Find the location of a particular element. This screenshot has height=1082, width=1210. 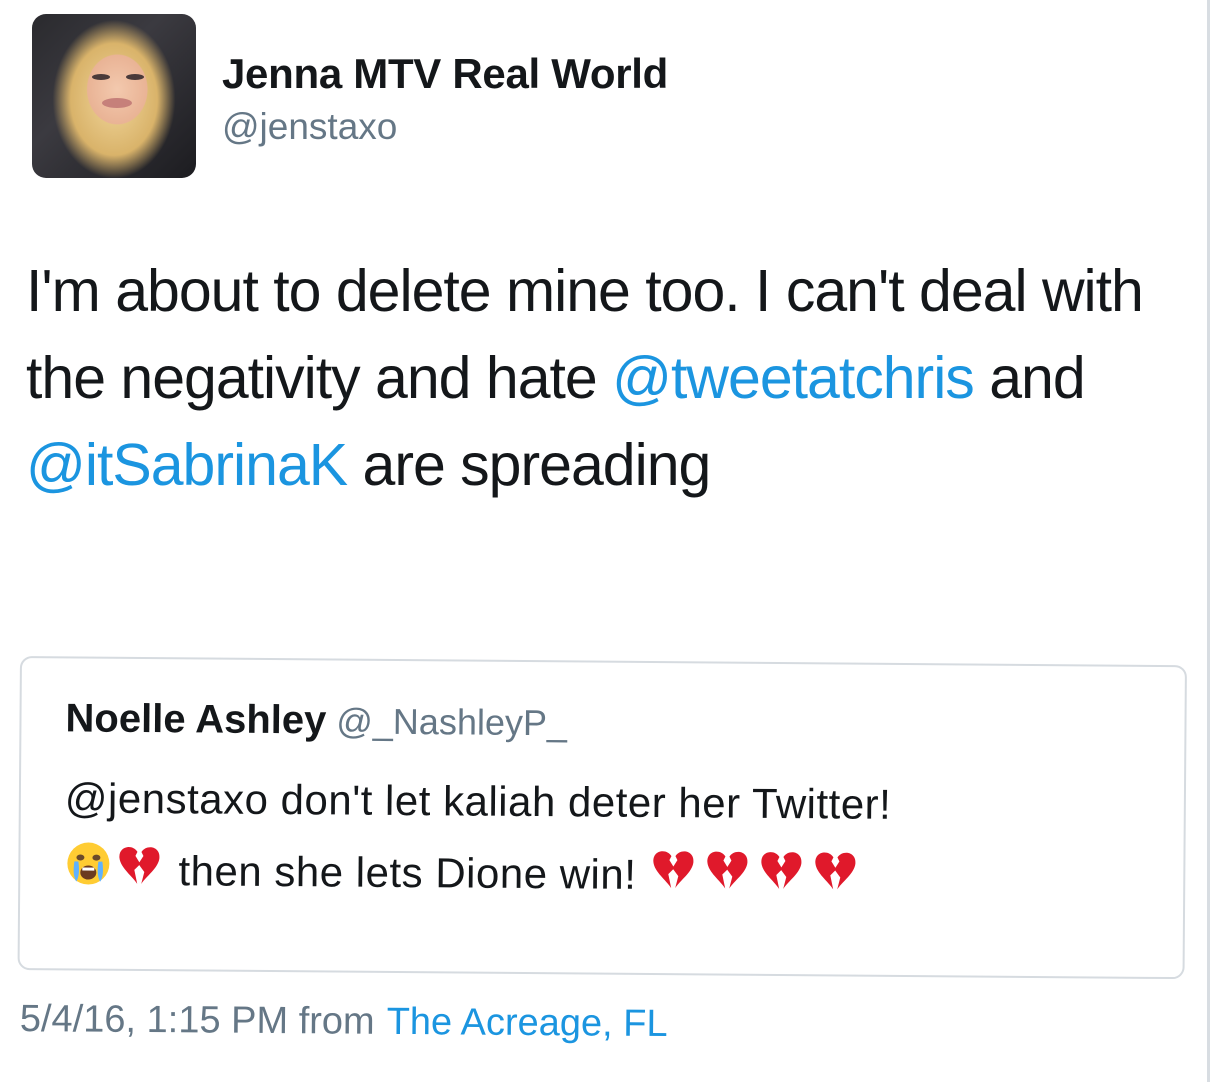

quoted-author-name: Noelle Ashley is located at coordinates (196, 719).